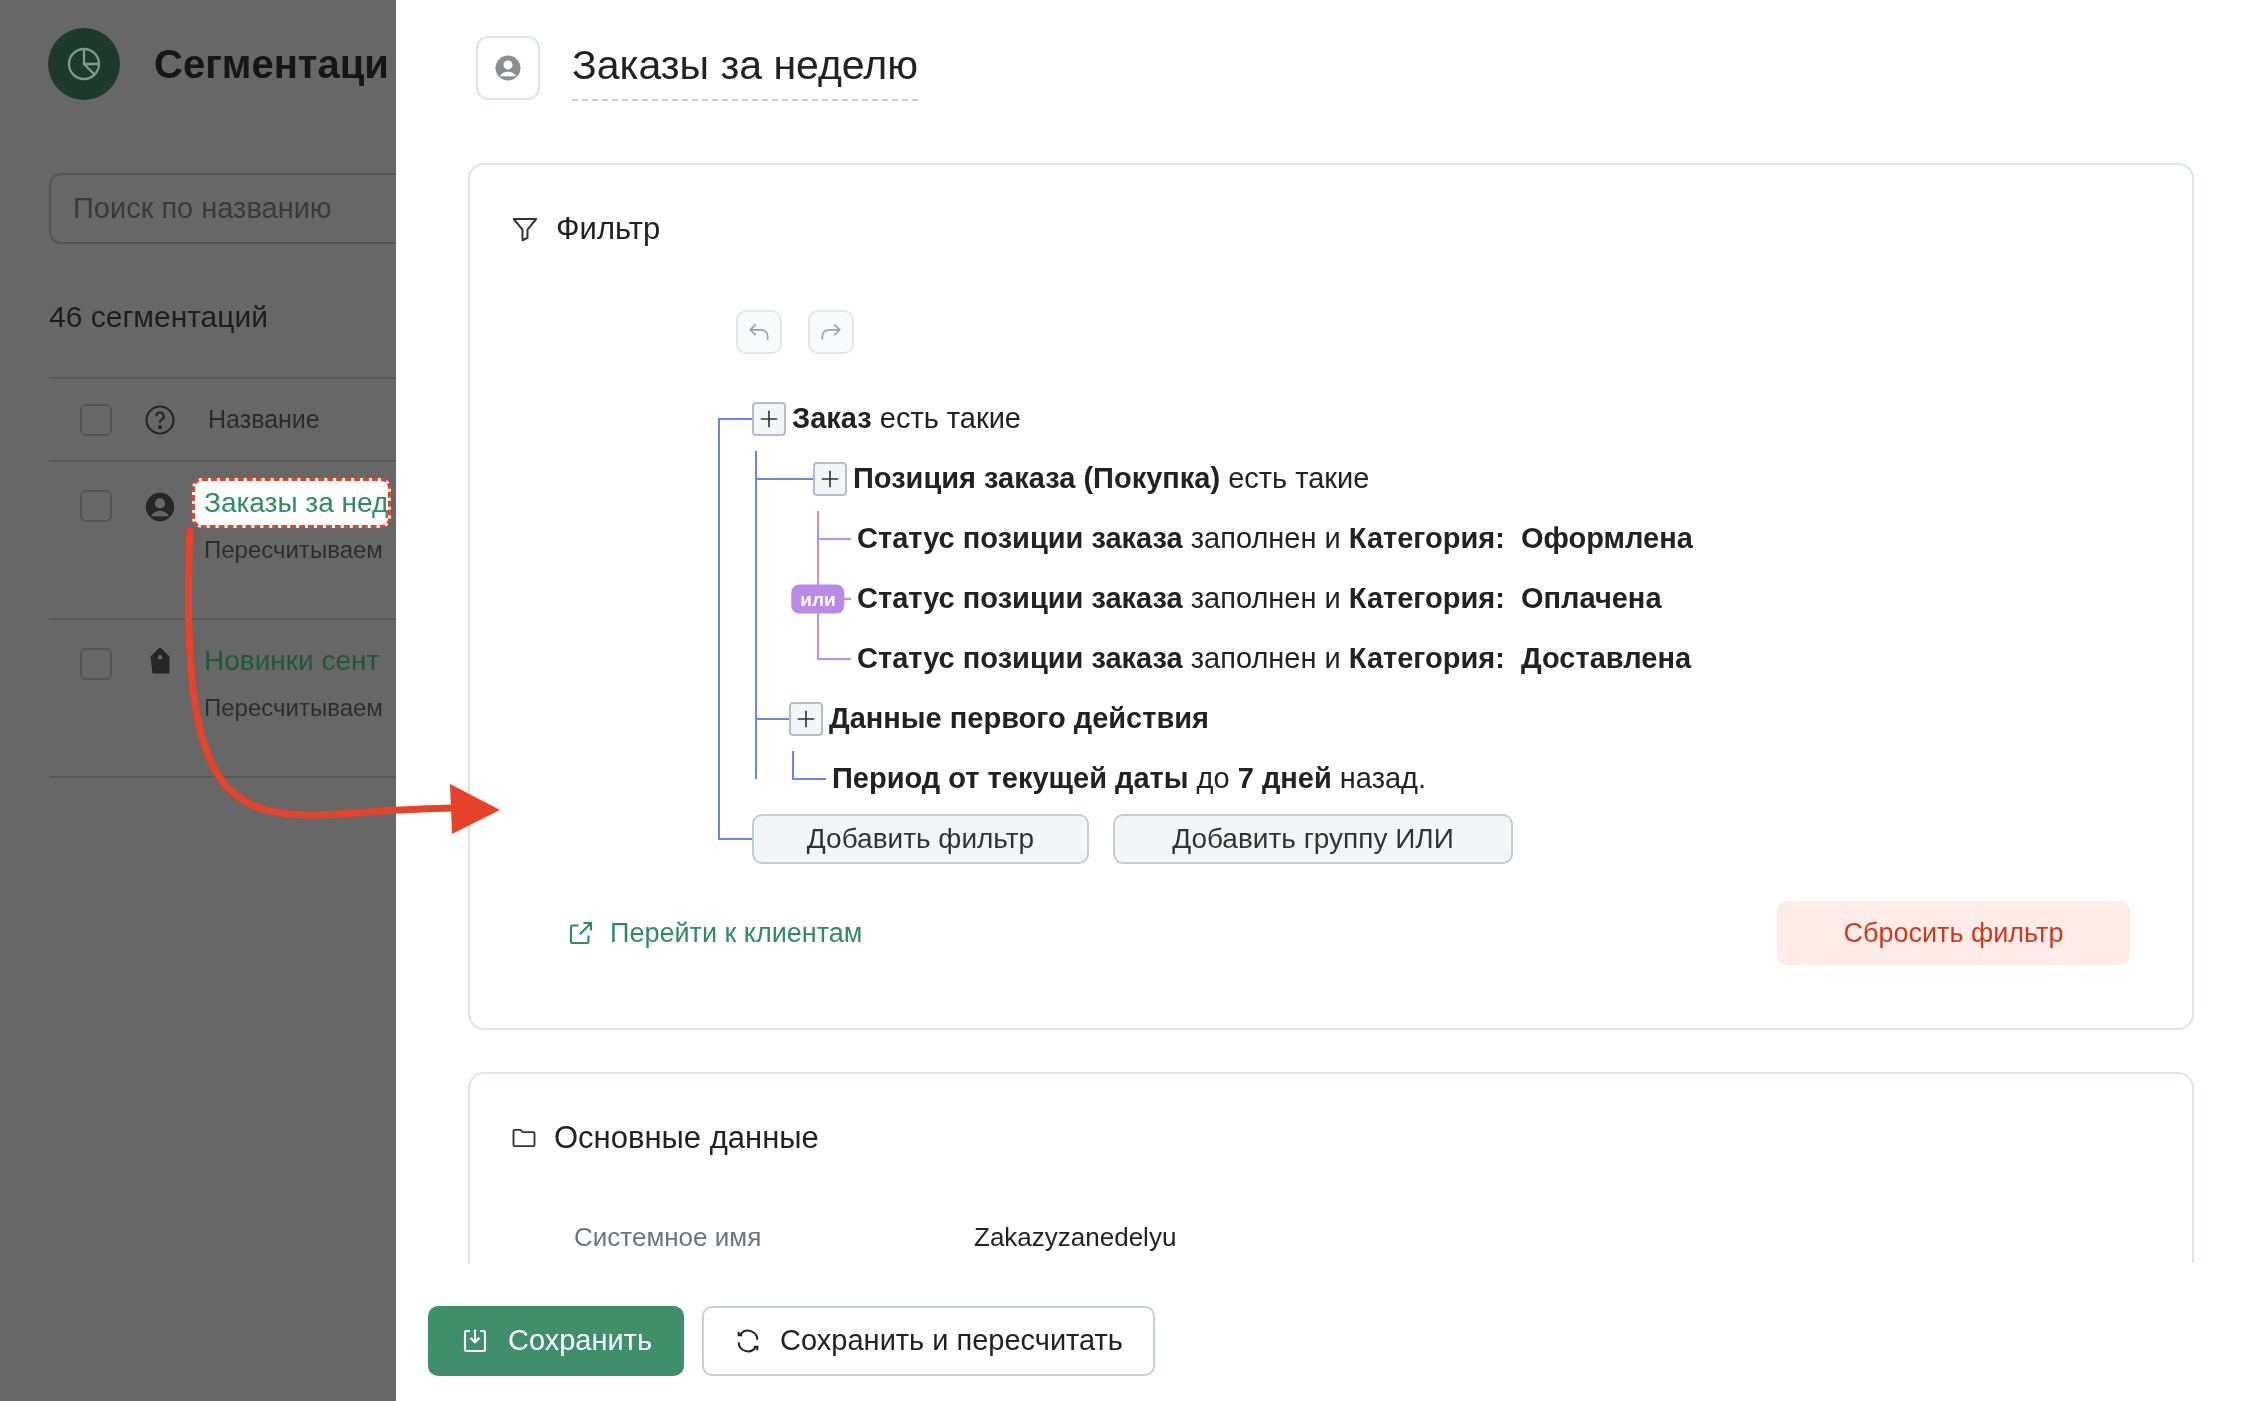 The width and height of the screenshot is (2242, 1401). Describe the element at coordinates (928, 1341) in the screenshot. I see `save-recalculate-button: Сохранить и пересчитать` at that location.